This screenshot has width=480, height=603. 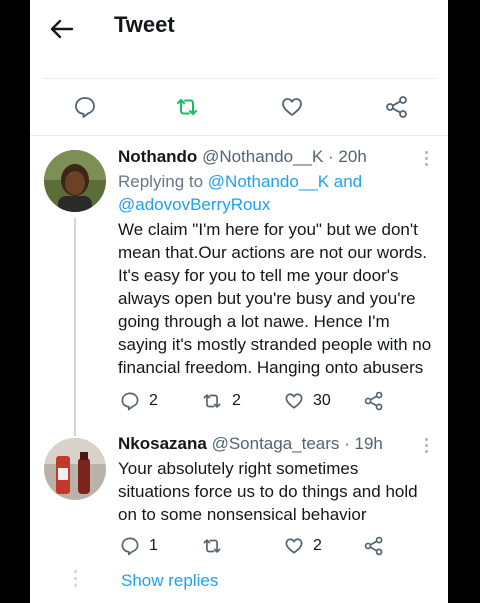 I want to click on author-name: Nkosazana, so click(x=162, y=443).